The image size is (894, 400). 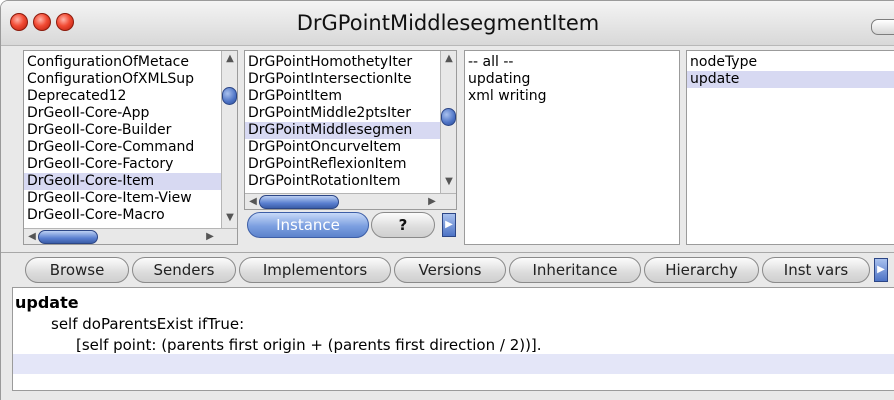 What do you see at coordinates (229, 139) in the screenshot?
I see `package-vscrollbar: ▲ ▼` at bounding box center [229, 139].